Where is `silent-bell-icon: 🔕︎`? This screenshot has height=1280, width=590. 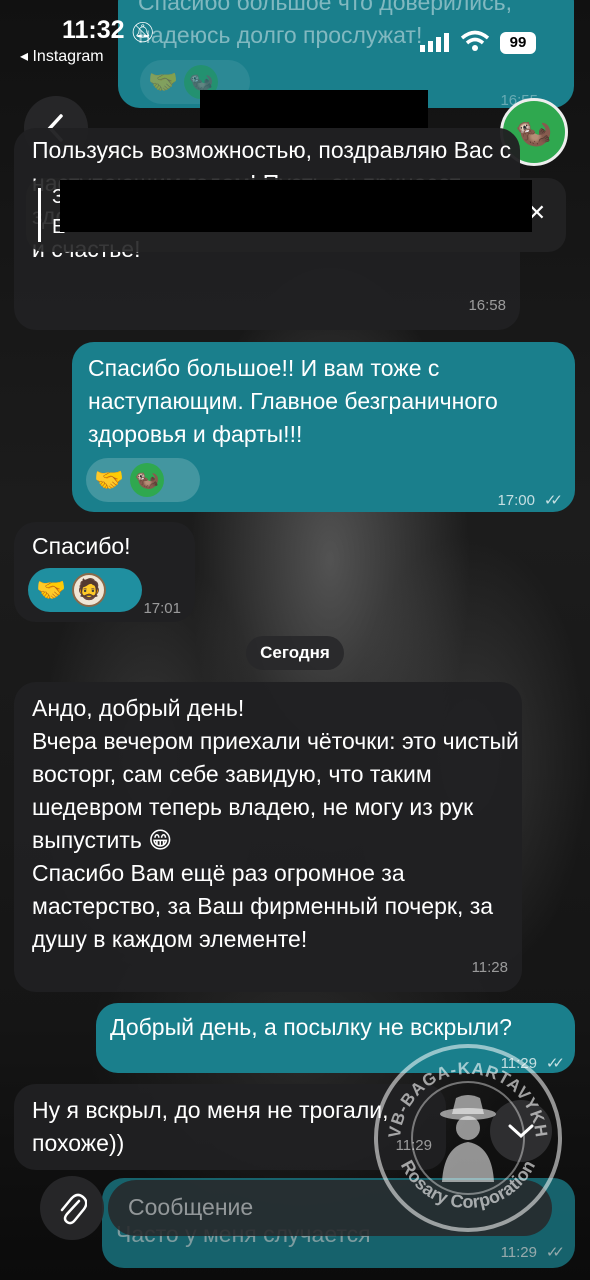
silent-bell-icon: 🔕︎ is located at coordinates (143, 33).